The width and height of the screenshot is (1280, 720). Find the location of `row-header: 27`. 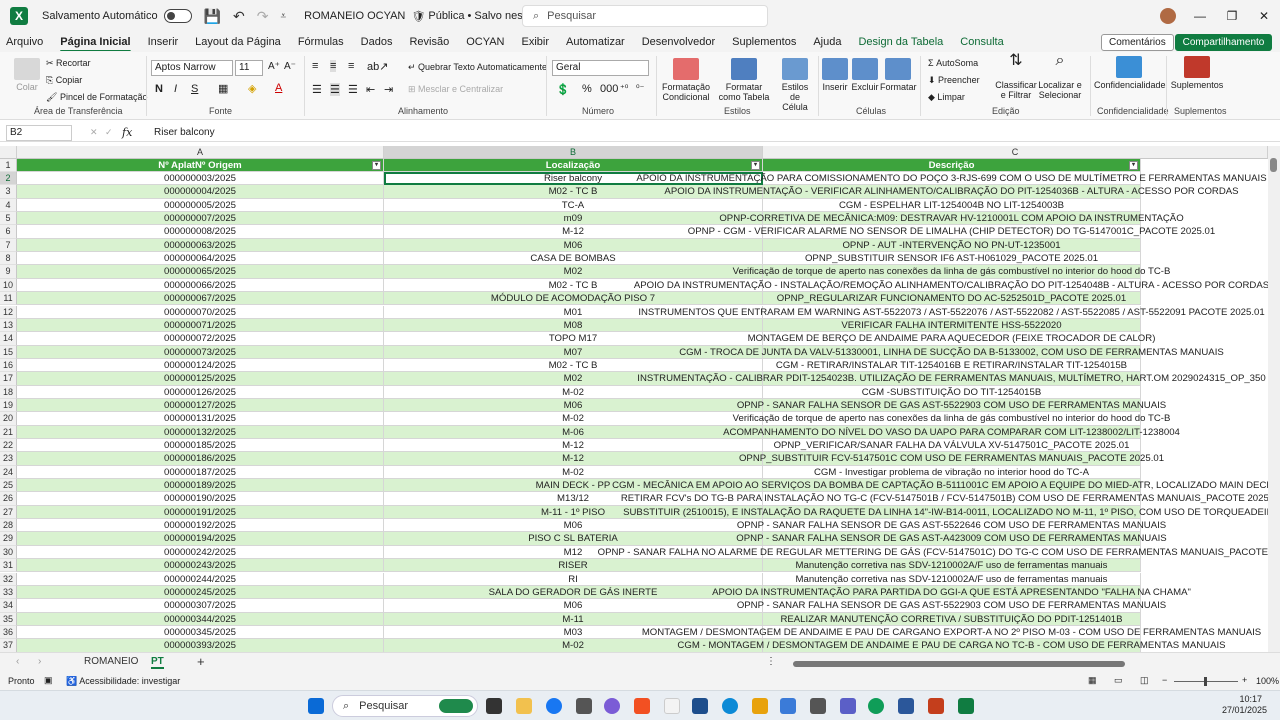

row-header: 27 is located at coordinates (8, 512).